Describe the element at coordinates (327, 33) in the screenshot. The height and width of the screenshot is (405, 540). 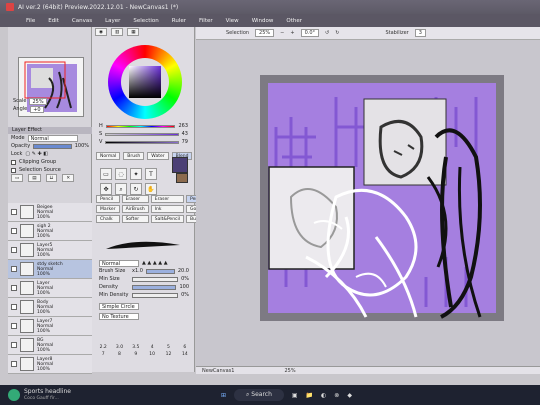
I see `rotate-left-icon: ↺` at that location.